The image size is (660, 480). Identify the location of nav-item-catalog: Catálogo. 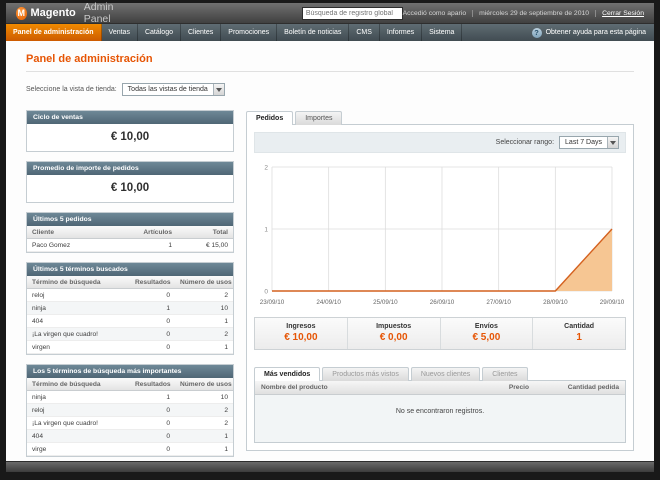
(159, 32).